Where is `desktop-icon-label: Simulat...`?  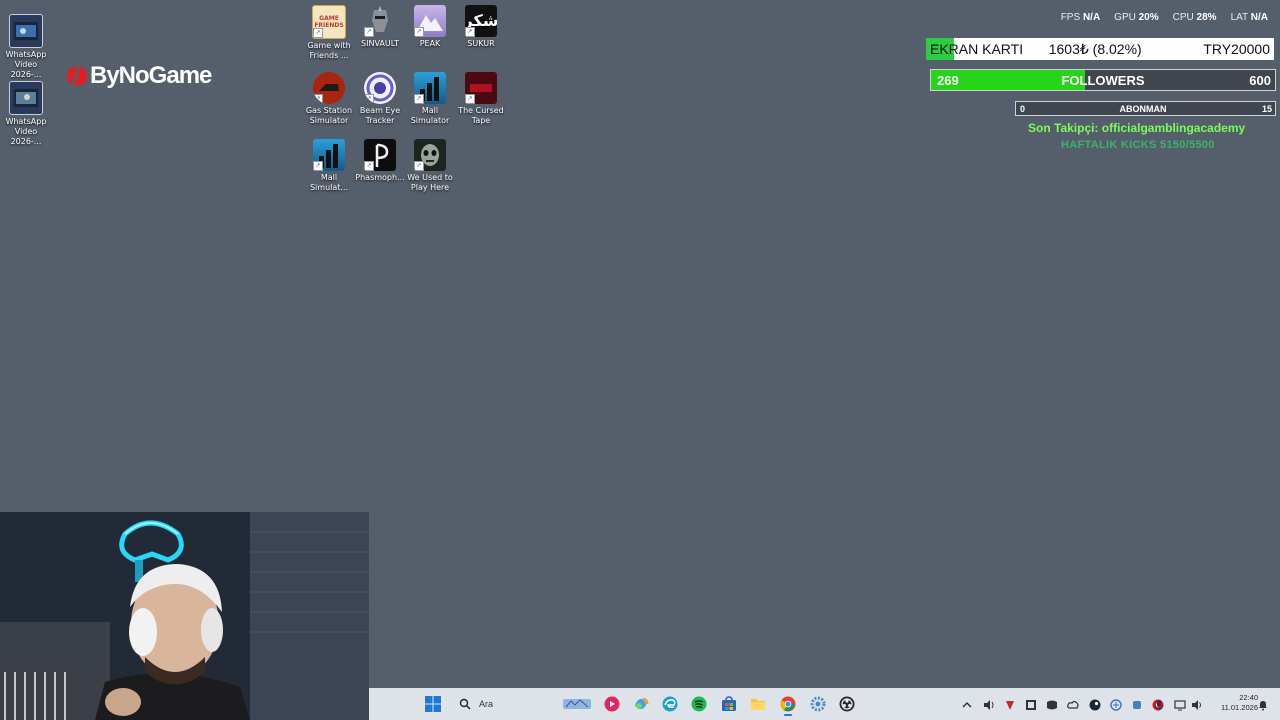
desktop-icon-label: Simulat... is located at coordinates (329, 187).